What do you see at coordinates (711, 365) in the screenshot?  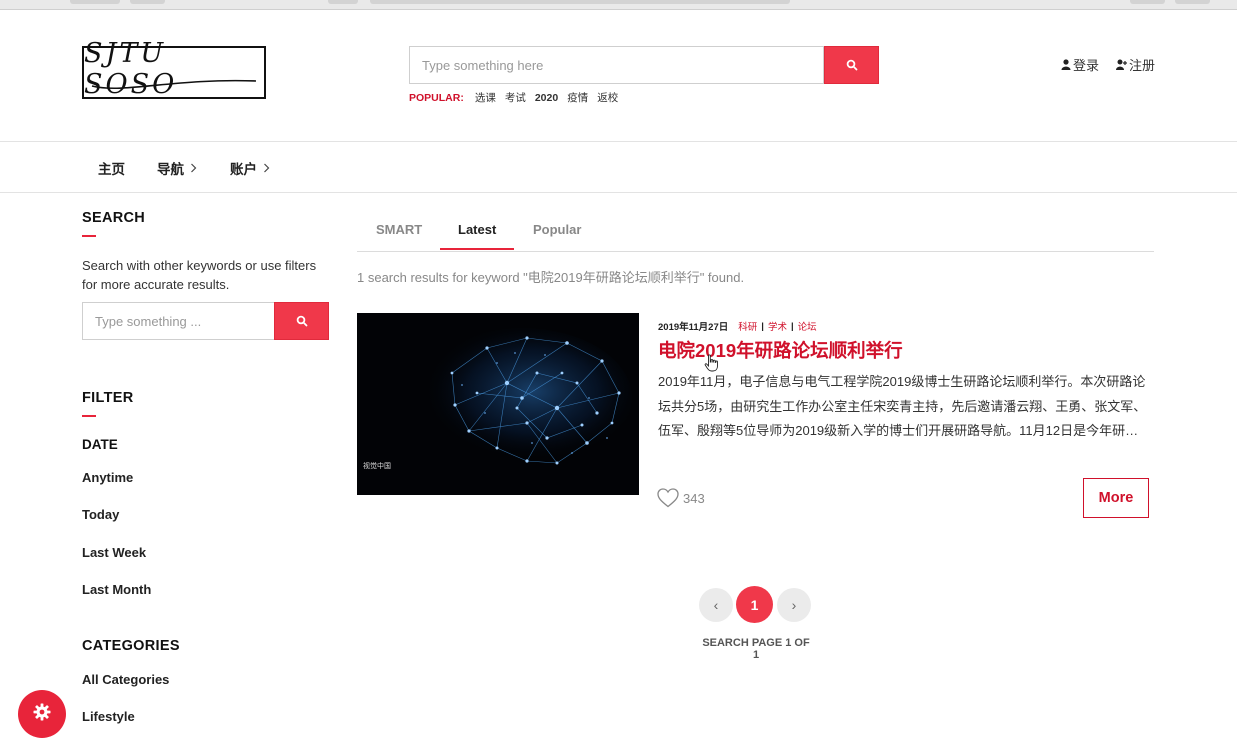 I see `hand-cursor-icon` at bounding box center [711, 365].